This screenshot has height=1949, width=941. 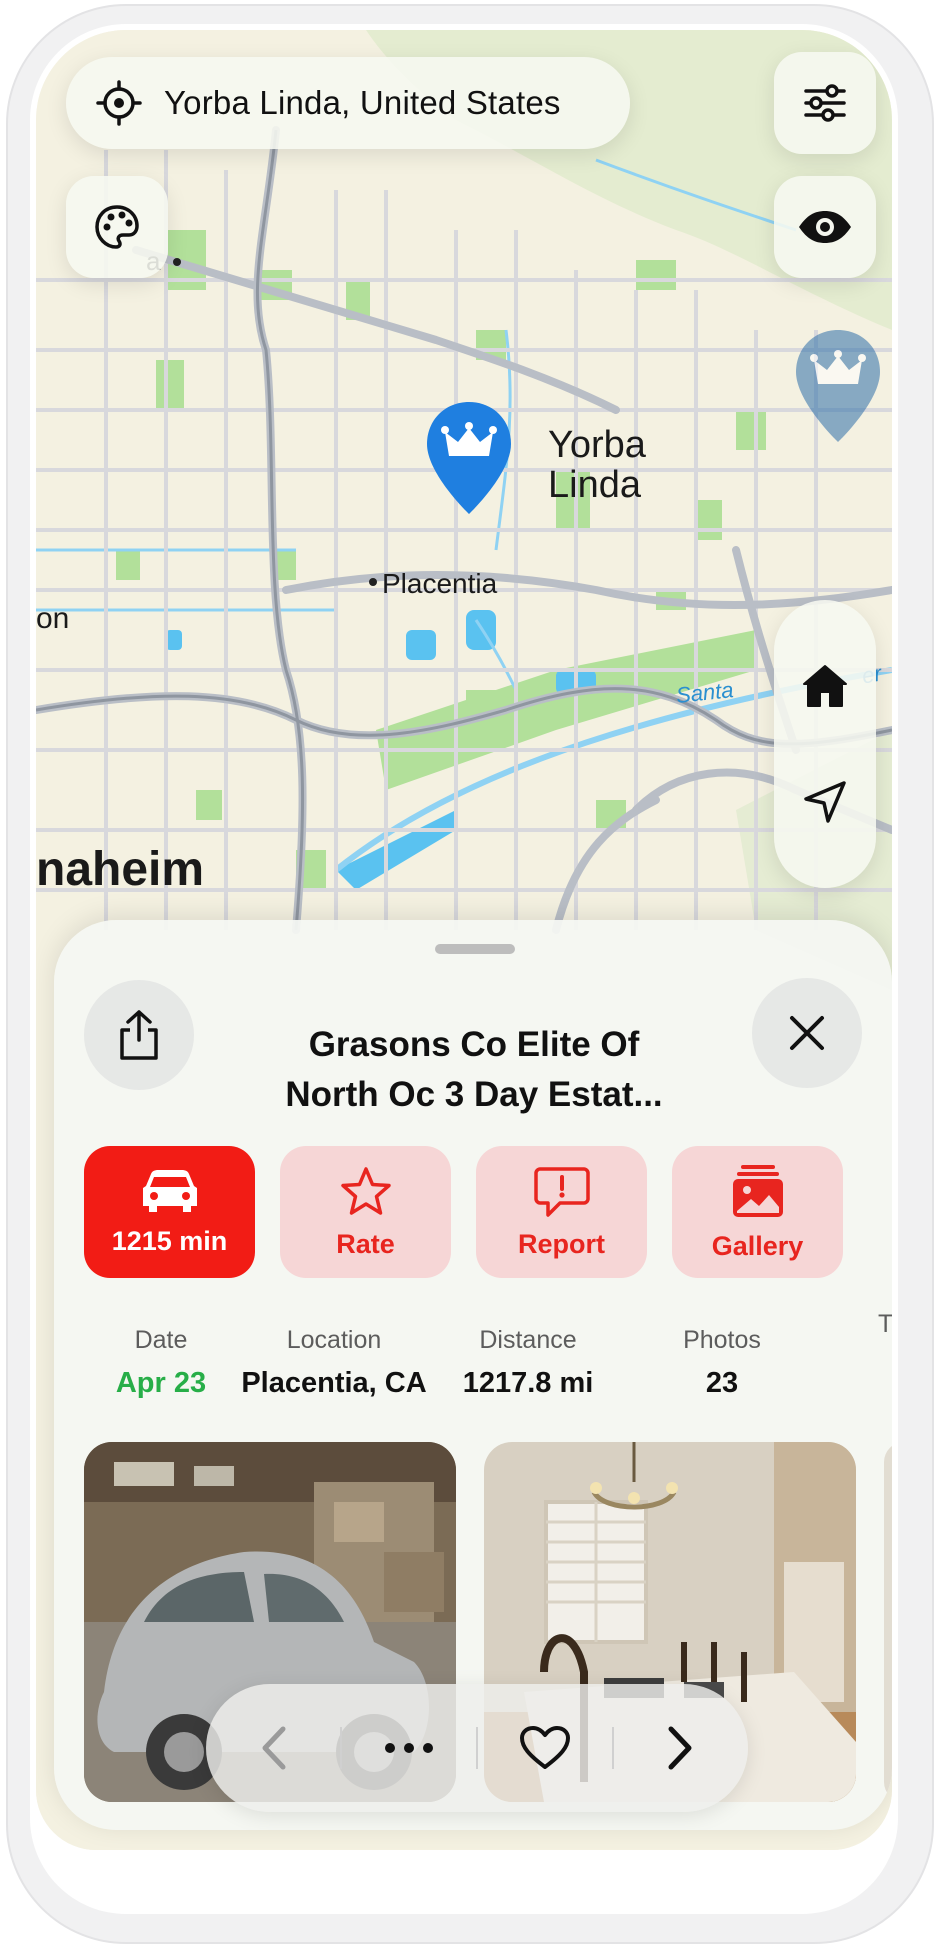 I want to click on favorite-button, so click(x=545, y=1748).